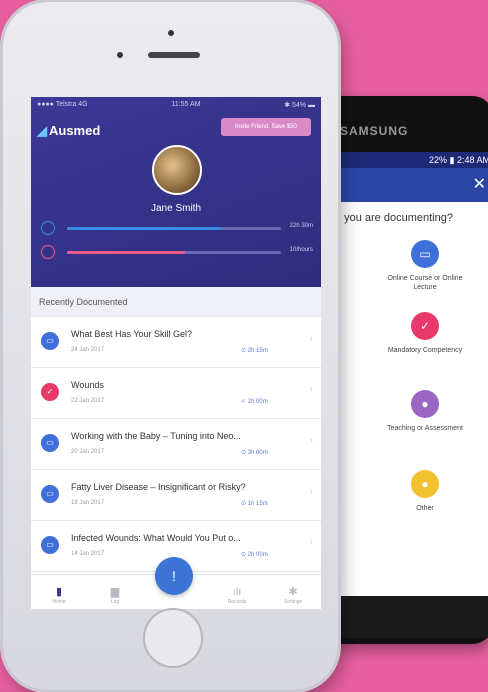  I want to click on item-meta: ⊙ 3h 00m, so click(254, 453).